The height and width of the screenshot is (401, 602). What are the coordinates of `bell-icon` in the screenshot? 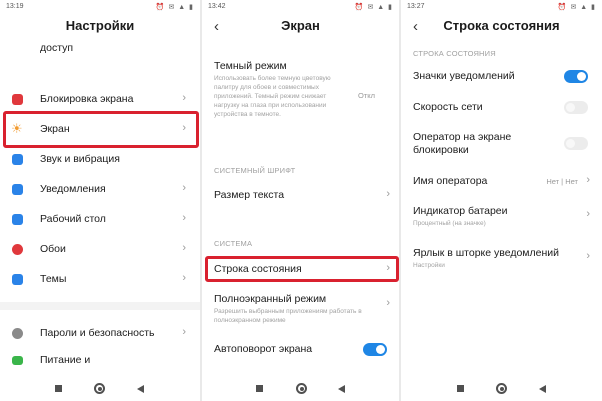 It's located at (17, 189).